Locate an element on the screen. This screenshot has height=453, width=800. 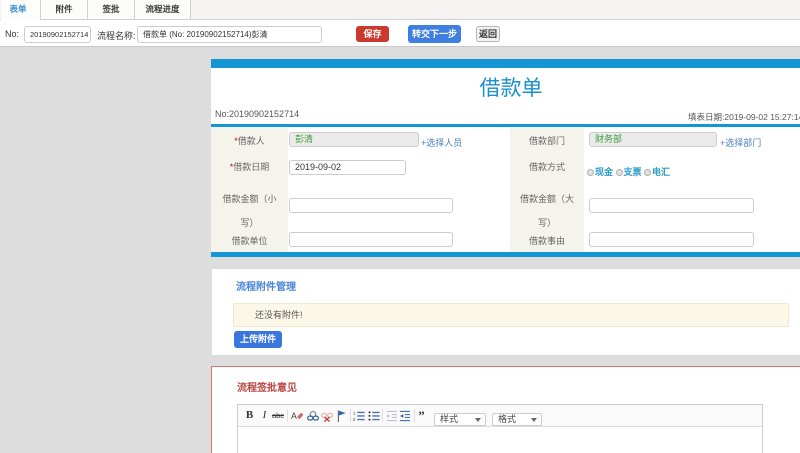
svg-text: 2 is located at coordinates (354, 419).